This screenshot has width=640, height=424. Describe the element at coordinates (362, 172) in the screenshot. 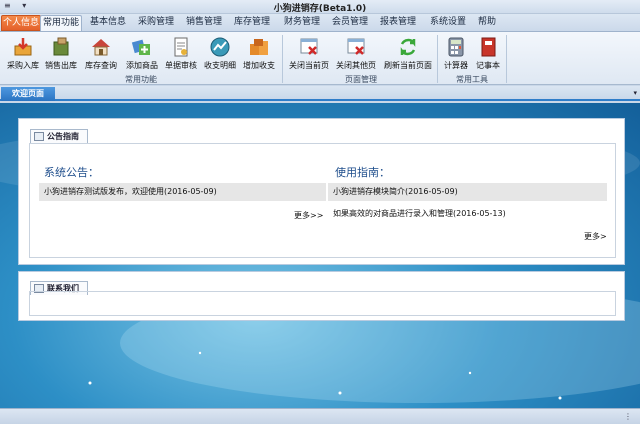

I see `guide-title: 使用指南：` at that location.